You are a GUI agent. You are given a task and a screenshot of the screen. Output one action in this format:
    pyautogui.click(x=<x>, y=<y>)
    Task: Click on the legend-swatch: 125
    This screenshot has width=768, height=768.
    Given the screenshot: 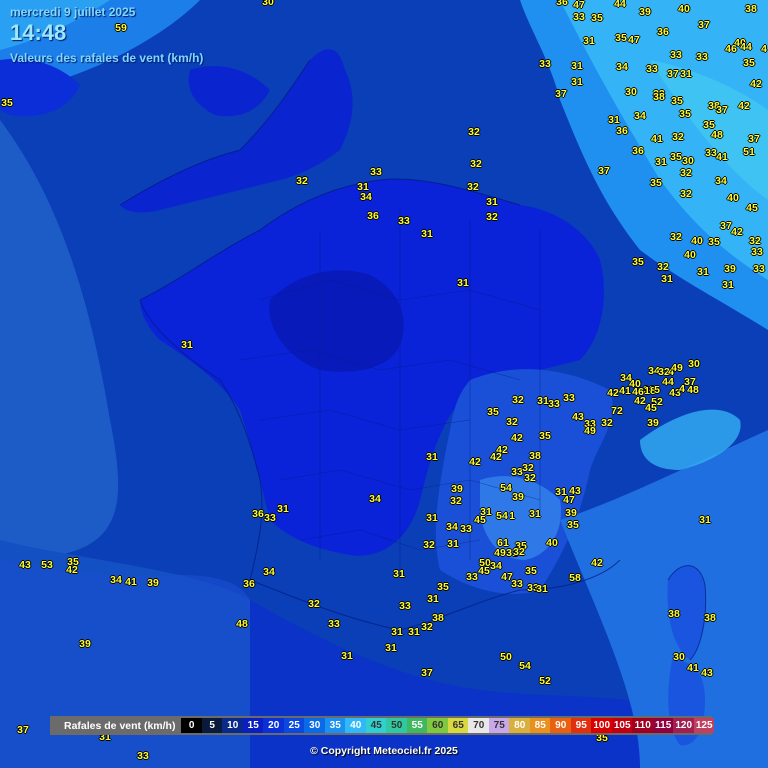 What is the action you would take?
    pyautogui.click(x=704, y=725)
    